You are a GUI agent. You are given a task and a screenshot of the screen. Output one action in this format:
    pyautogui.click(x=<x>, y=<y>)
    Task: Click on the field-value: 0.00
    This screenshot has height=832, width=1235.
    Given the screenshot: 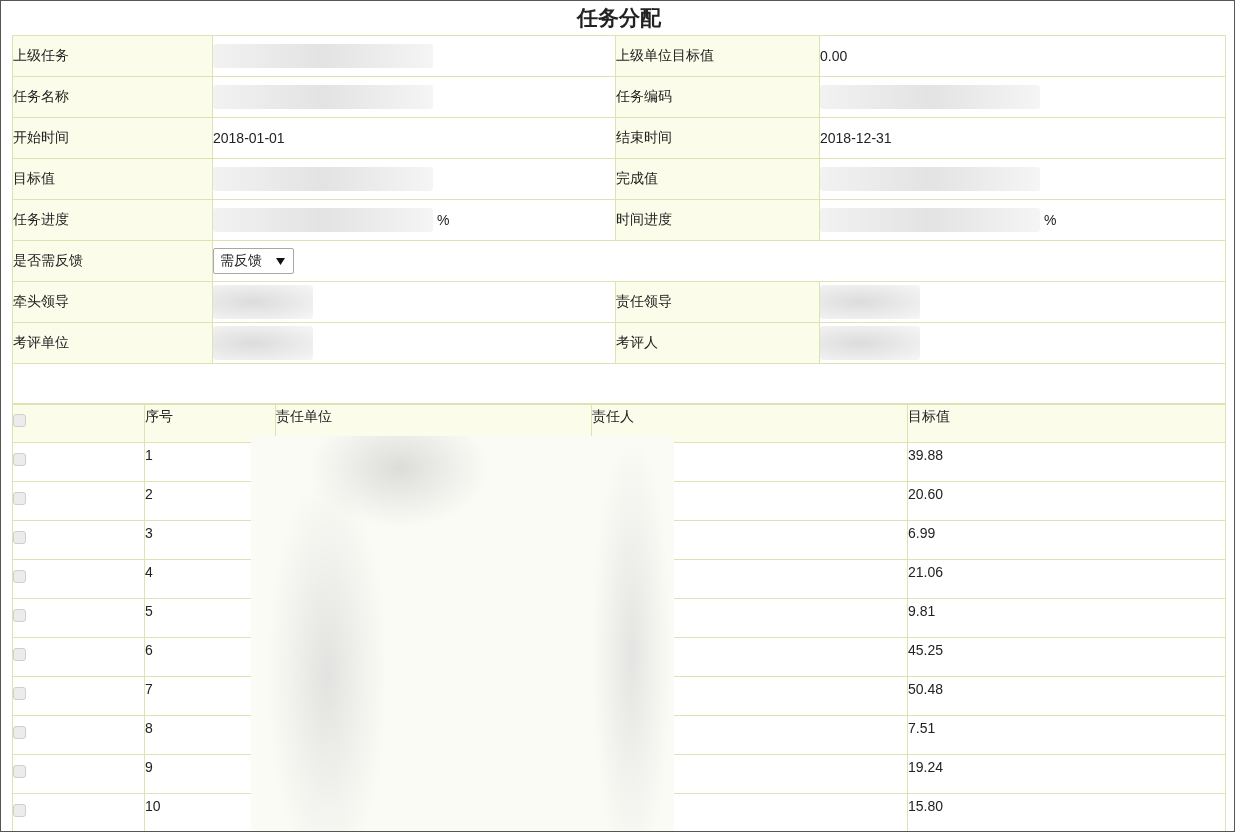 What is the action you would take?
    pyautogui.click(x=834, y=56)
    